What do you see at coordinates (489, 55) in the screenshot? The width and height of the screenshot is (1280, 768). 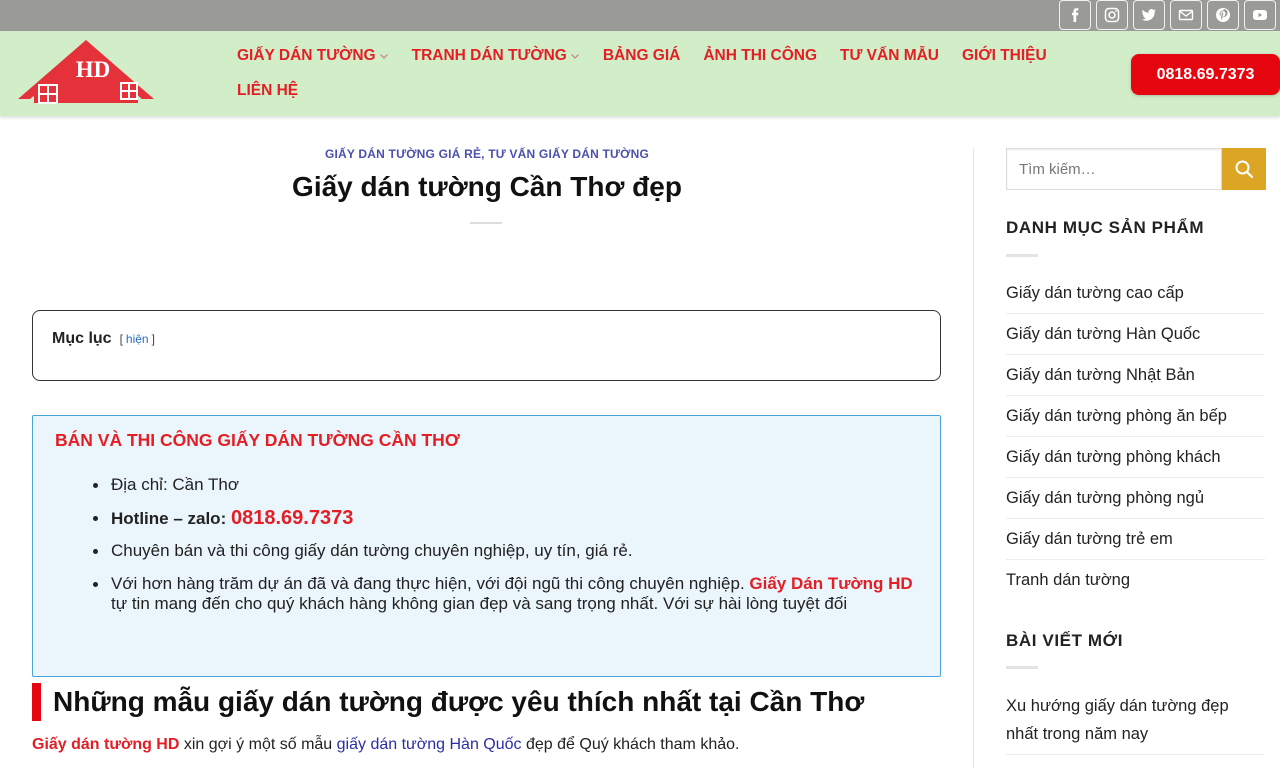 I see `nav-label: TRANH DÁN TƯỜNG` at bounding box center [489, 55].